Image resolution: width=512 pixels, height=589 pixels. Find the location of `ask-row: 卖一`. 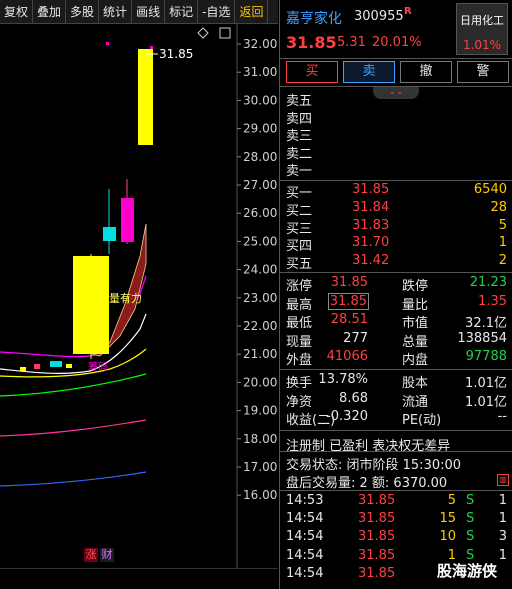

ask-row: 卖一 is located at coordinates (396, 169).